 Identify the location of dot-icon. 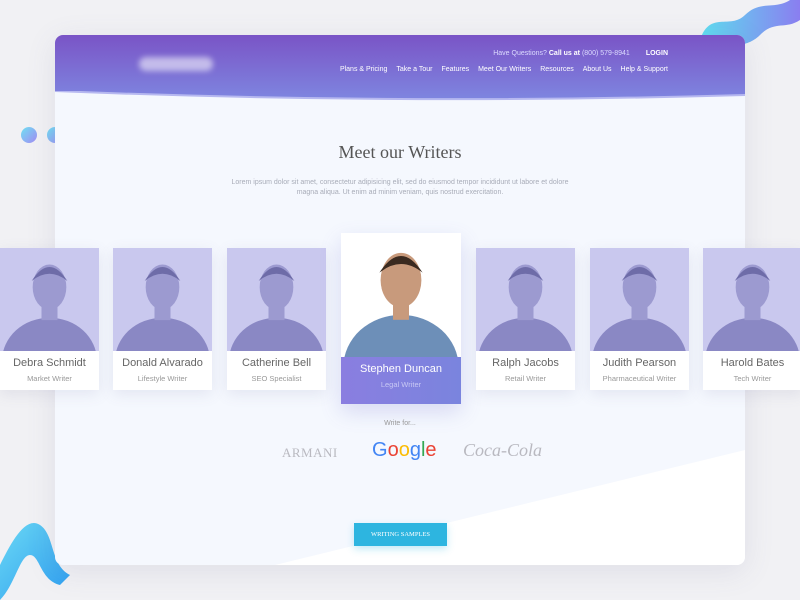
(29, 135).